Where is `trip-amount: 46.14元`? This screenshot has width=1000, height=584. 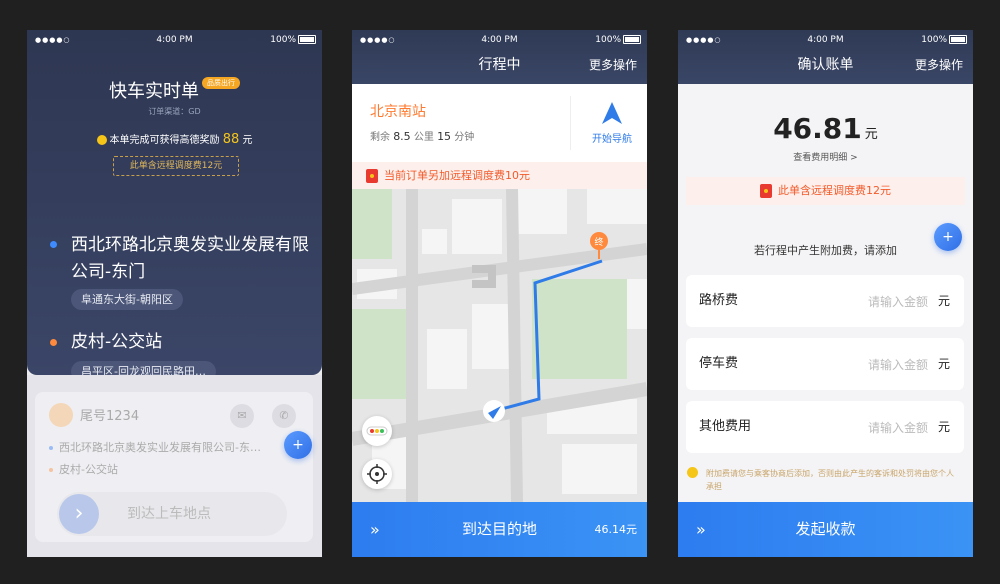 trip-amount: 46.14元 is located at coordinates (616, 529).